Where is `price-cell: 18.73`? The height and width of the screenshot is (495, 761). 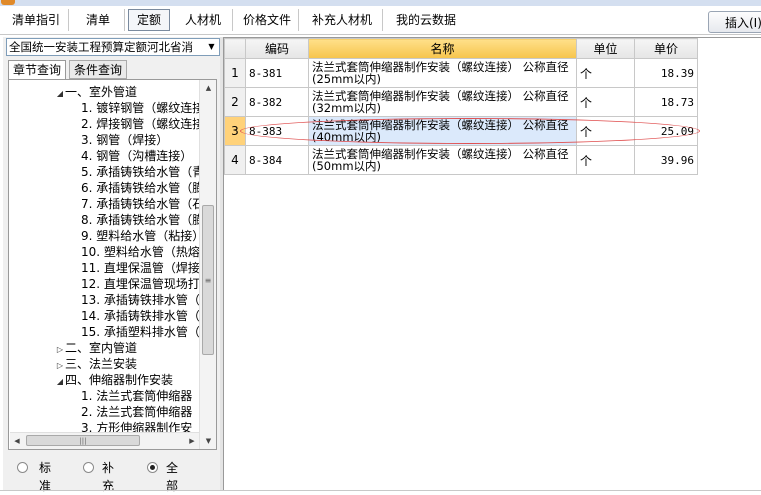 price-cell: 18.73 is located at coordinates (666, 102).